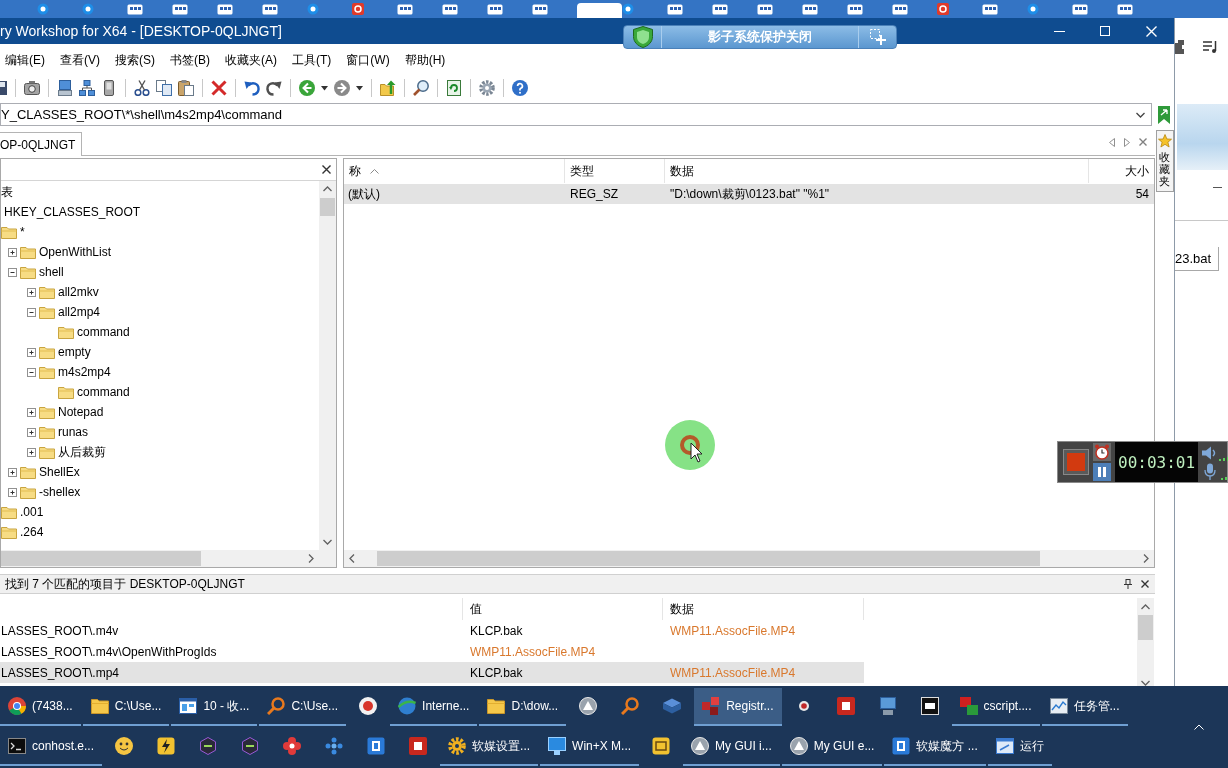 Image resolution: width=1228 pixels, height=768 pixels. I want to click on folder-up-icon, so click(388, 88).